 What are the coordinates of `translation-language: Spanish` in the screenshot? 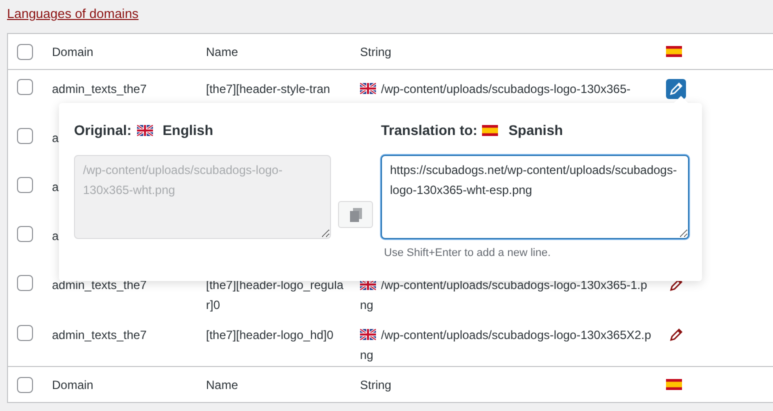 It's located at (535, 130).